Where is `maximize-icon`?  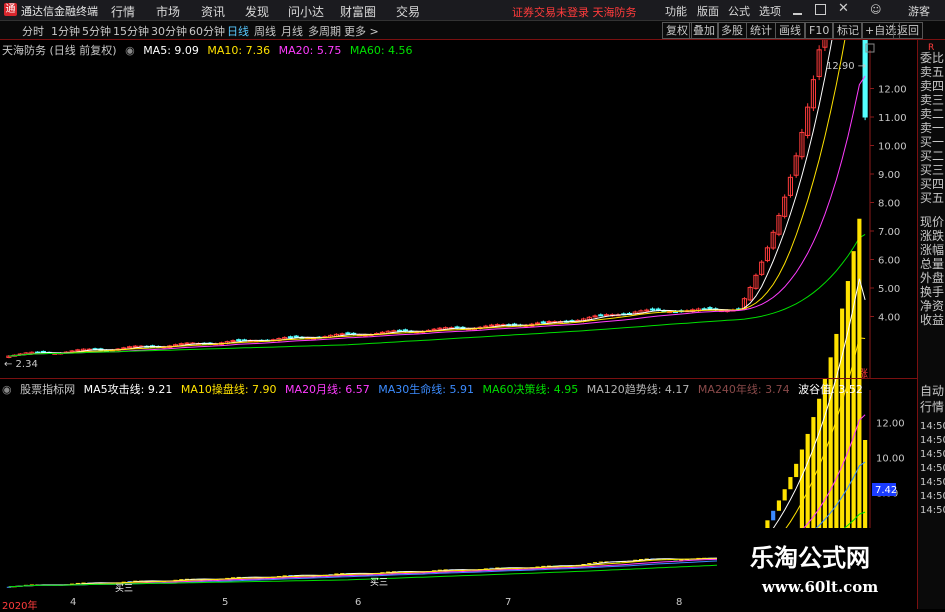 maximize-icon is located at coordinates (820, 9).